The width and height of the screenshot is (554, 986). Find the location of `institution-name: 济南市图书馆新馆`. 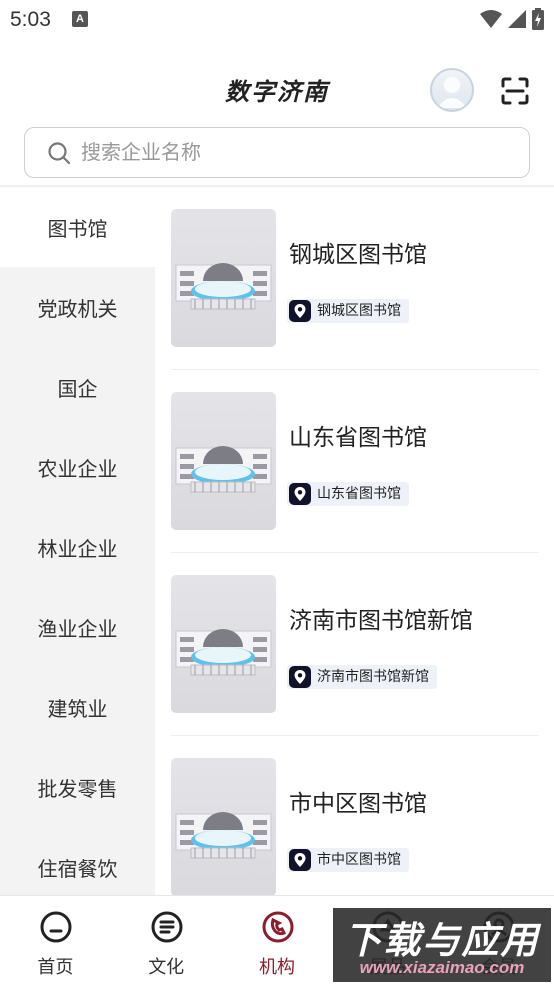

institution-name: 济南市图书馆新馆 is located at coordinates (381, 621).